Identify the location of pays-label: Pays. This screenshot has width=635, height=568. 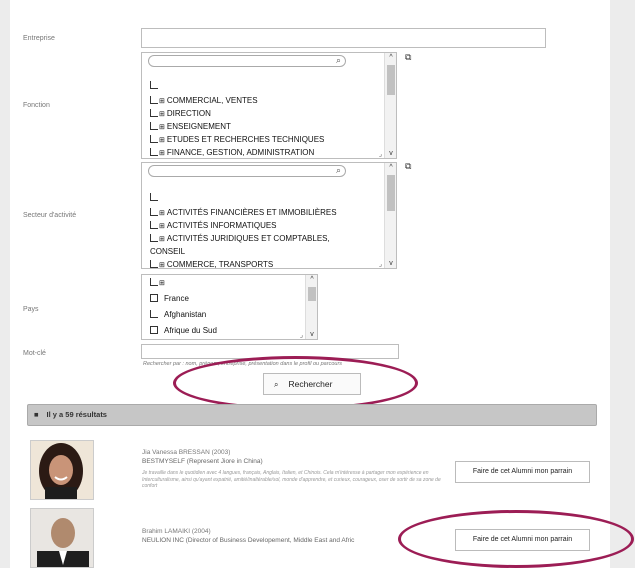
(31, 309).